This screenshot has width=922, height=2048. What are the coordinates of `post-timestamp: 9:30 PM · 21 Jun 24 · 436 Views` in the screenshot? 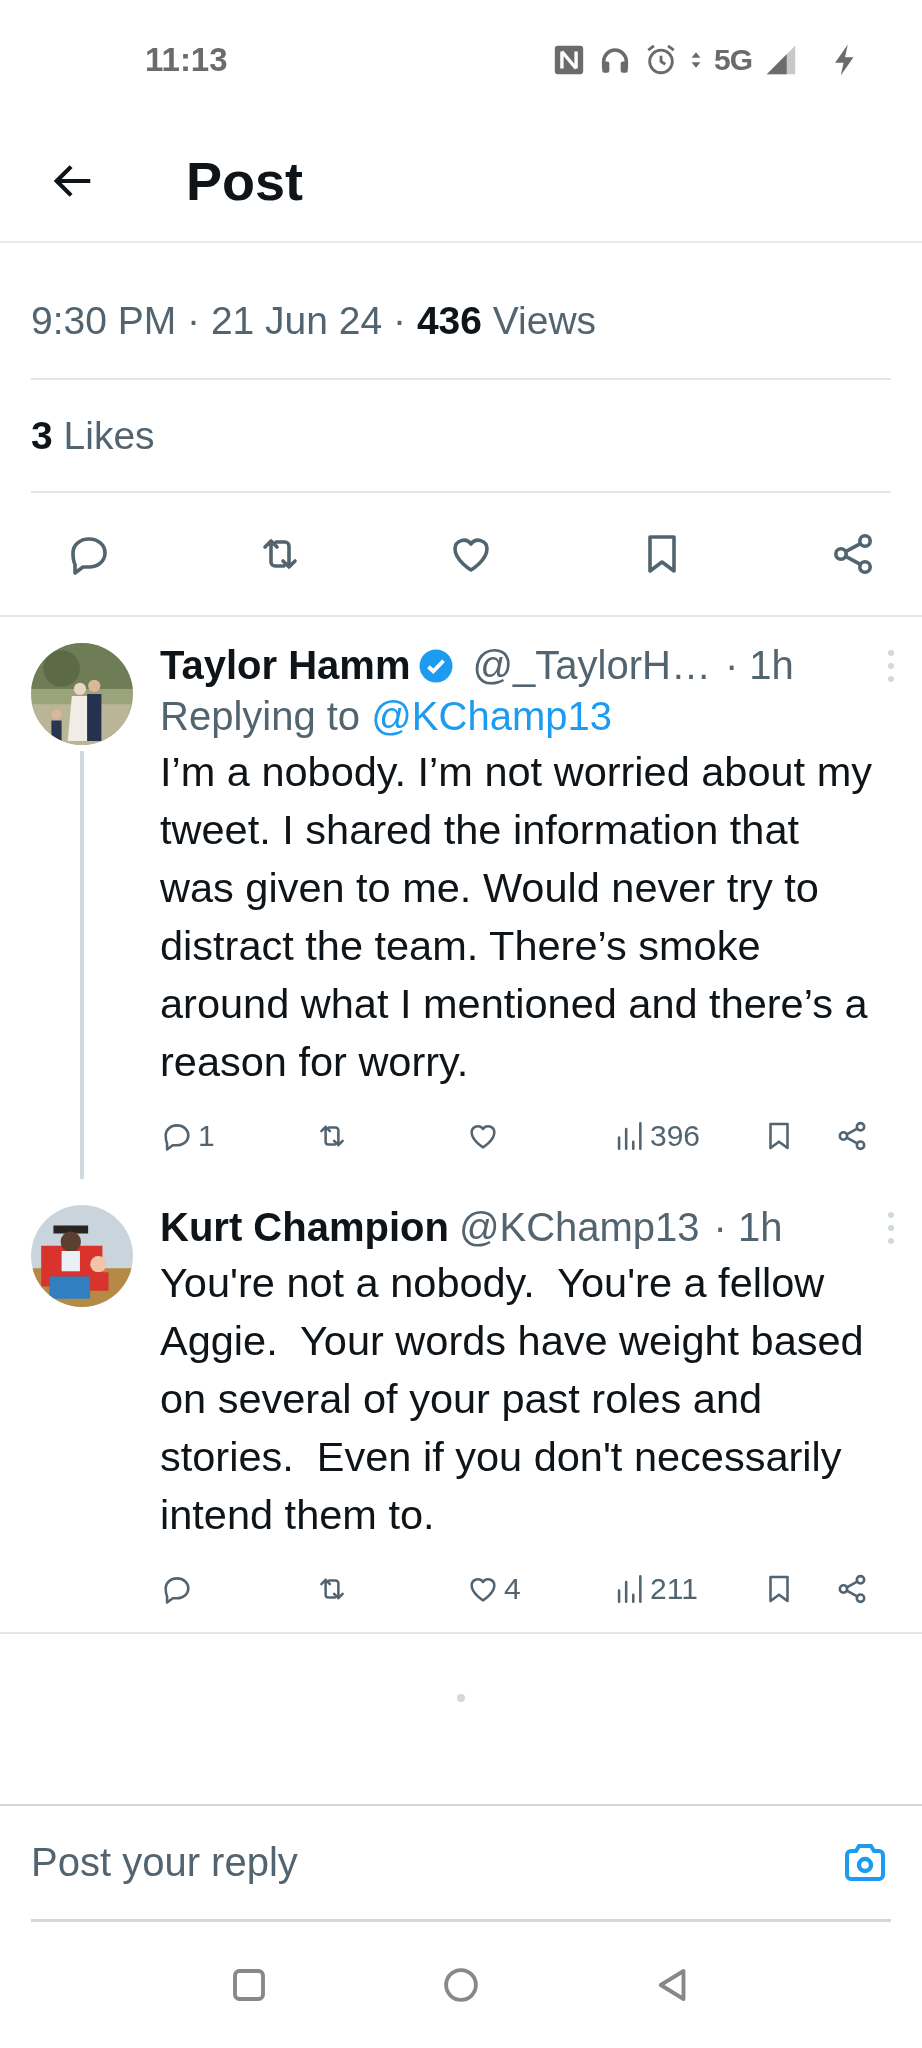 It's located at (314, 320).